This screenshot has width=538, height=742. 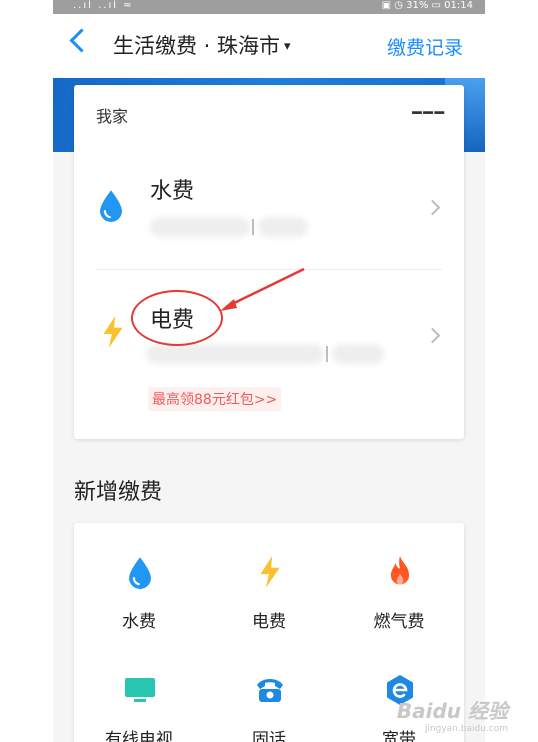 I want to click on payment-records-link: 缴费记录, so click(x=425, y=46).